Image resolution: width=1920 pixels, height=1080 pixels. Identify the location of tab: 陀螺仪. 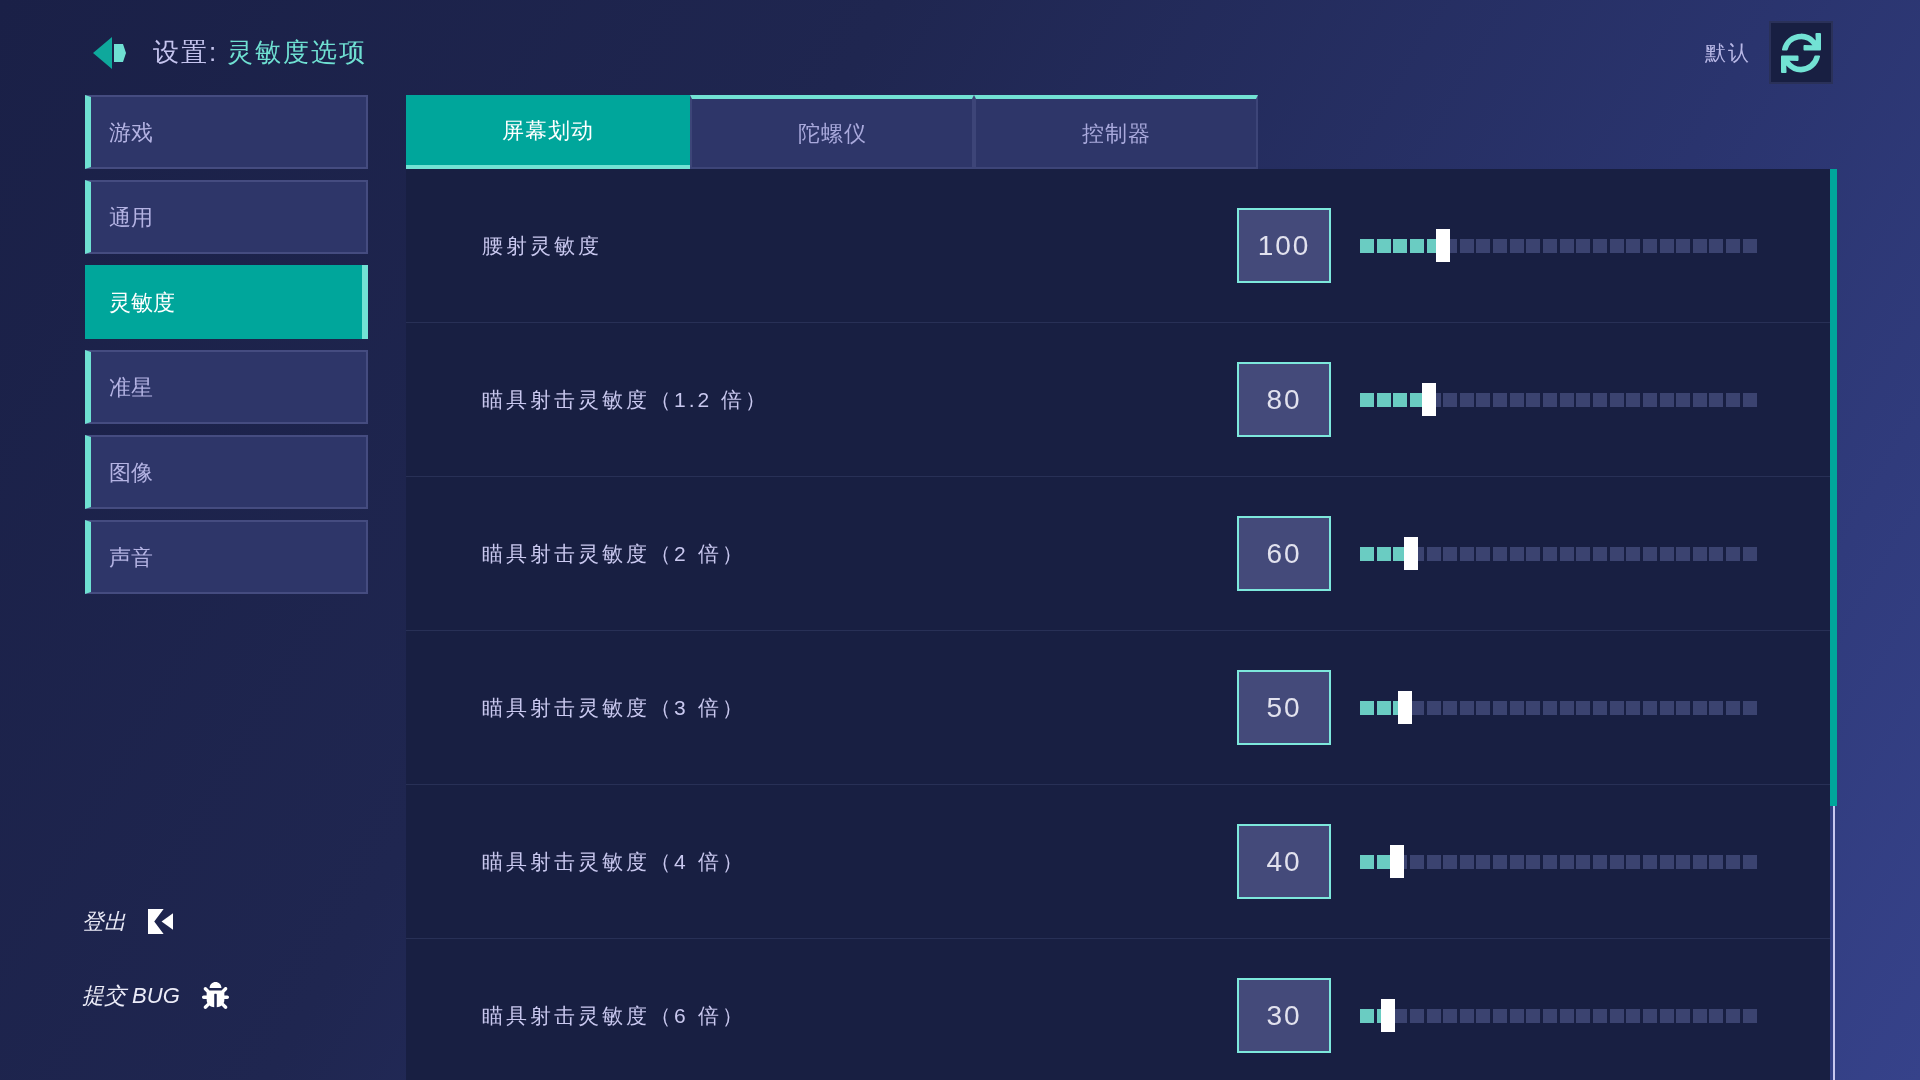
(832, 132).